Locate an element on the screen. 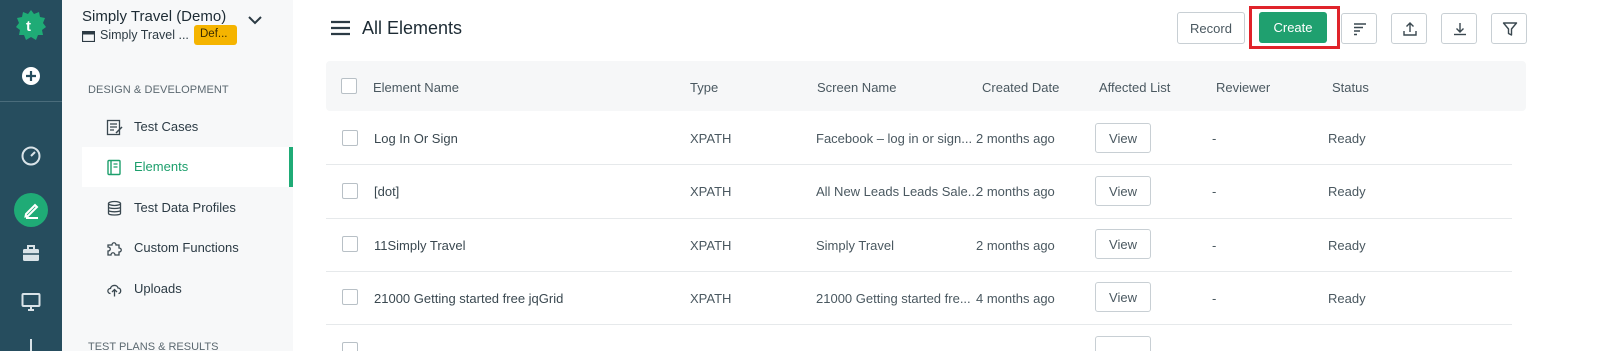 This screenshot has height=351, width=1600. column-status: Status is located at coordinates (1350, 87).